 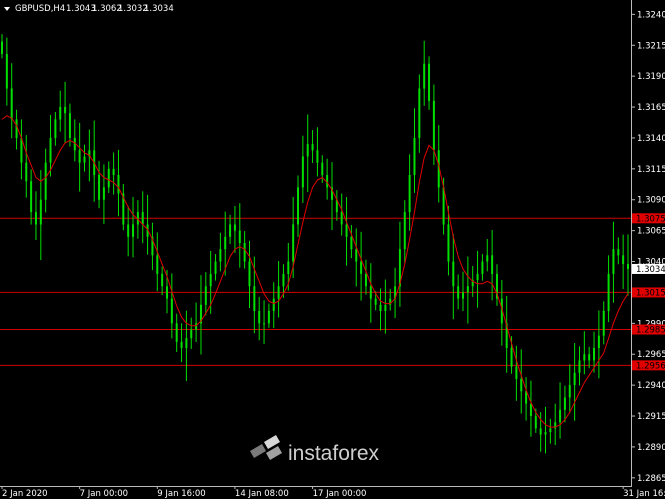 I want to click on x-tick-label: 2 Jan 2020, so click(x=25, y=494).